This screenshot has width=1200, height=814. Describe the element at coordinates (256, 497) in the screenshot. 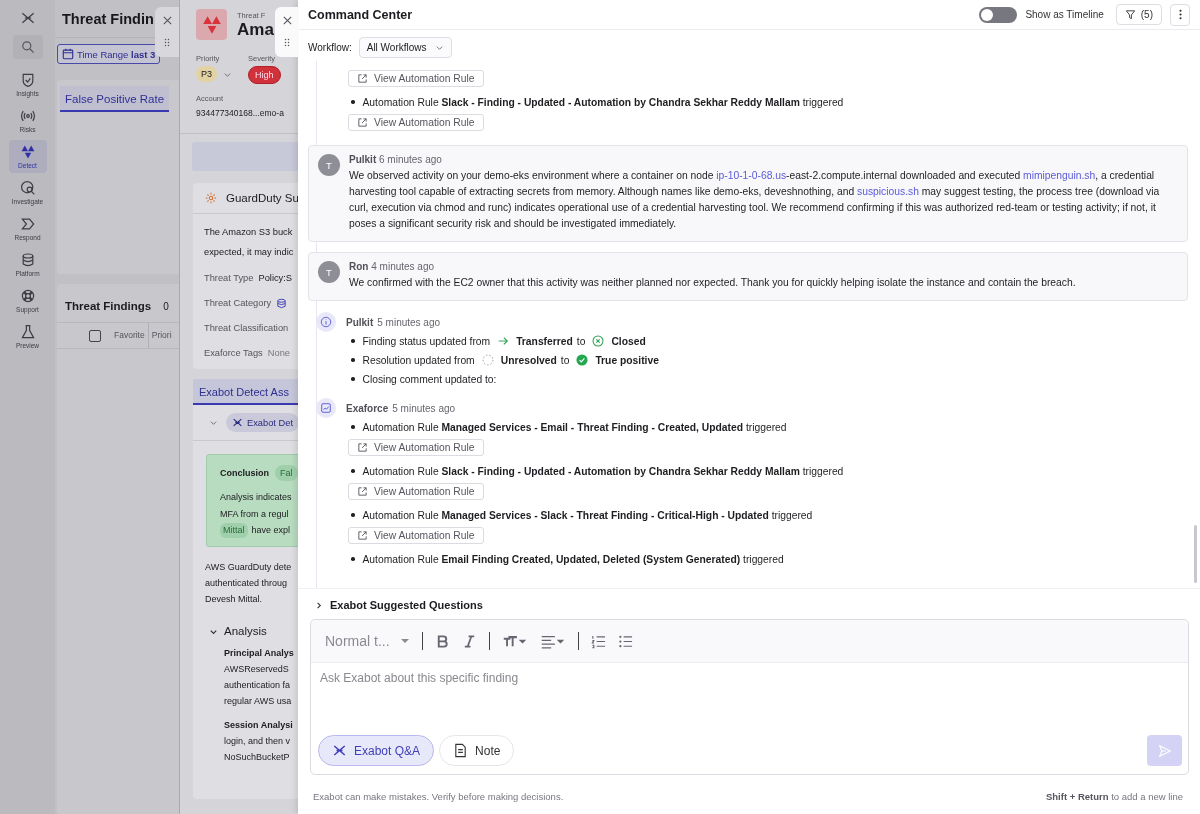

I see `conclusion-text: Analysis indicates` at that location.